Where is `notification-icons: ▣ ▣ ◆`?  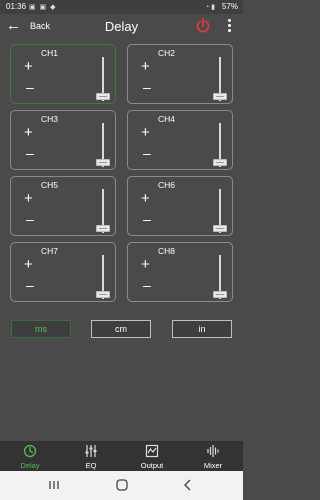
notification-icons: ▣ ▣ ◆ is located at coordinates (43, 7).